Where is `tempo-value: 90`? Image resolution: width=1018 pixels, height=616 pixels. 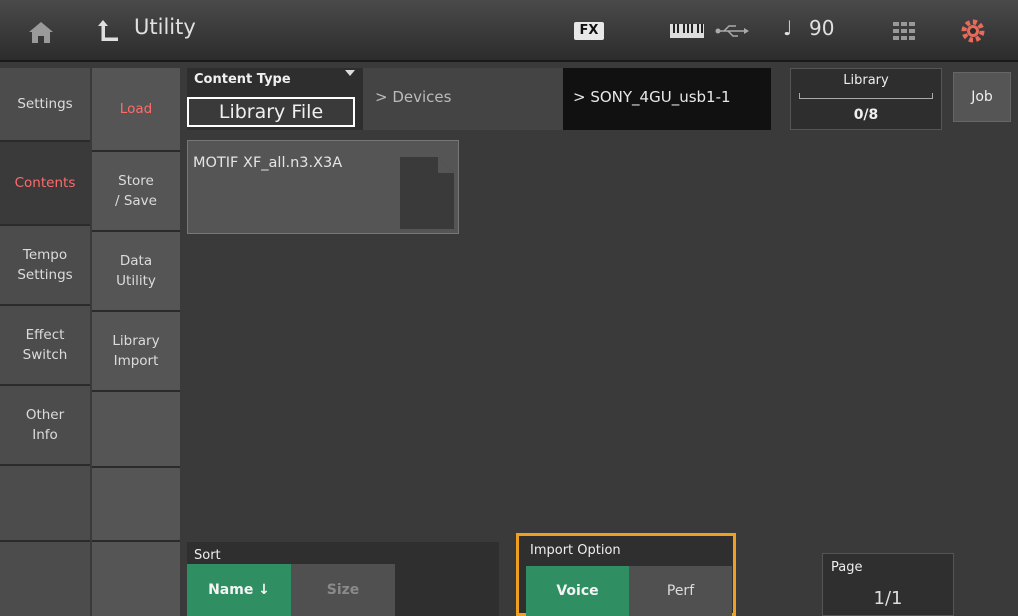
tempo-value: 90 is located at coordinates (821, 28).